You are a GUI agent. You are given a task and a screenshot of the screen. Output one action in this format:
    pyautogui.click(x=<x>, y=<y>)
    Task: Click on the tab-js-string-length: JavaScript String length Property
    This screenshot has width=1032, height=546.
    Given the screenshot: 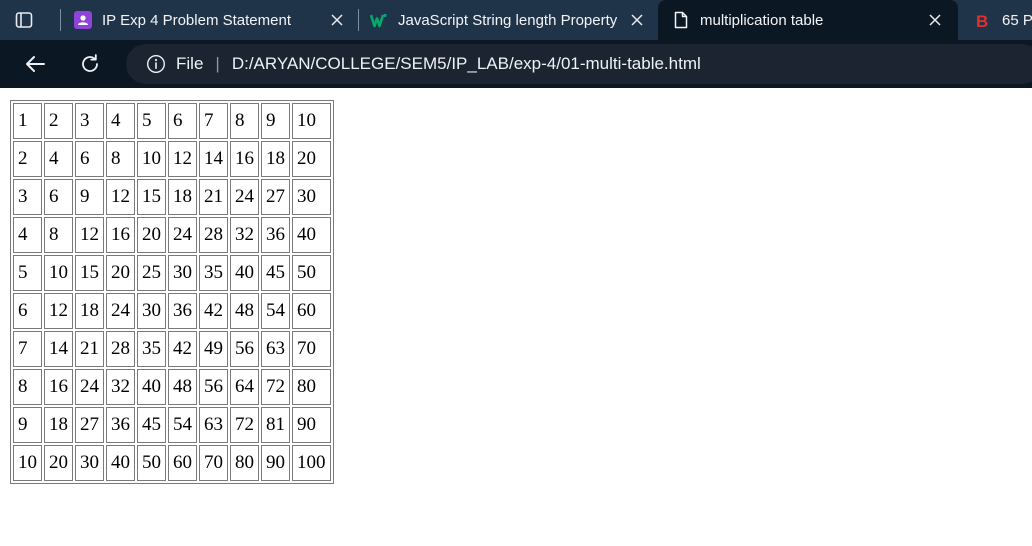 What is the action you would take?
    pyautogui.click(x=508, y=20)
    